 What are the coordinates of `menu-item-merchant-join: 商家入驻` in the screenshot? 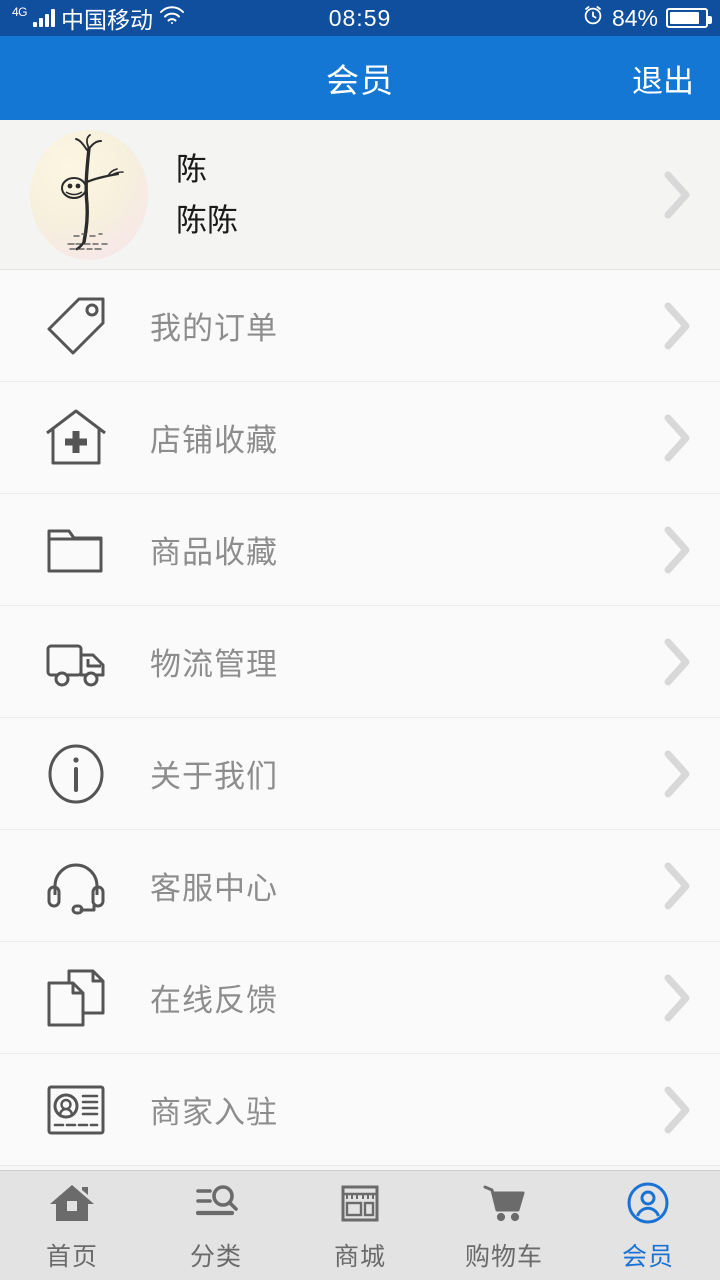 It's located at (360, 1110).